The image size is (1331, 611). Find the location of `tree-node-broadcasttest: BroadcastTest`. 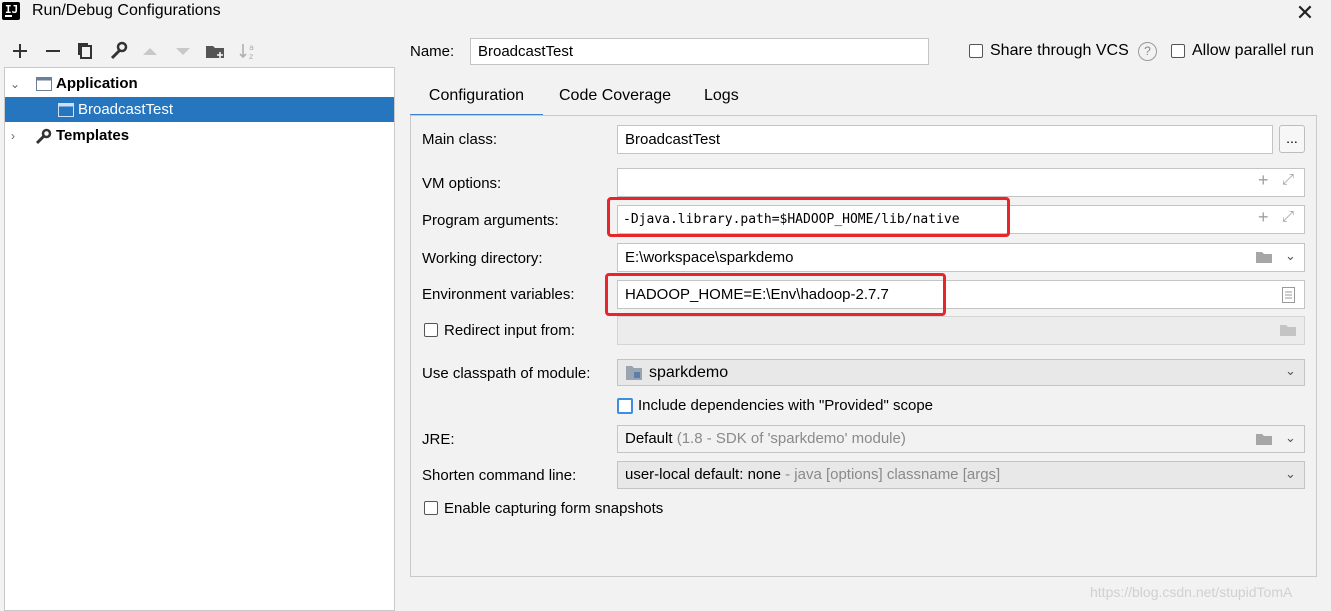

tree-node-broadcasttest: BroadcastTest is located at coordinates (199, 109).